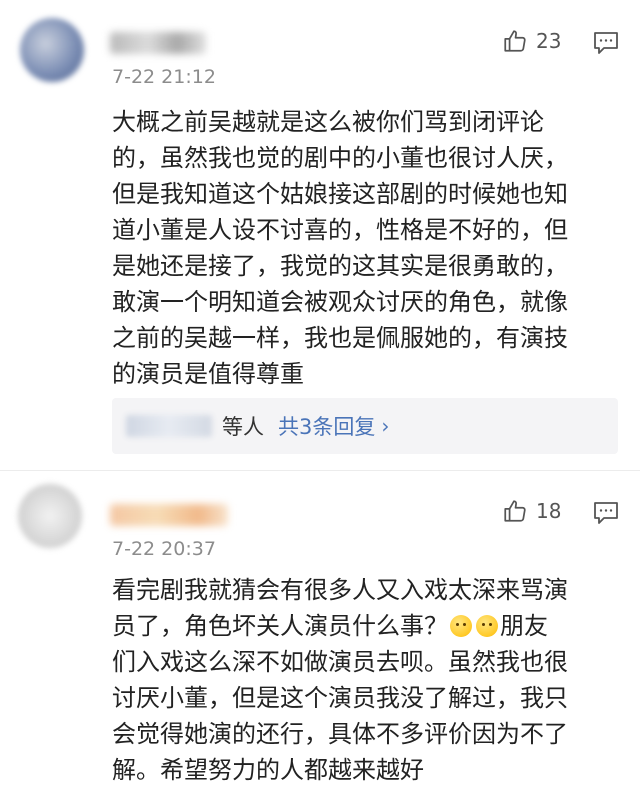 This screenshot has width=640, height=788. What do you see at coordinates (549, 511) in the screenshot?
I see `like-count: 18` at bounding box center [549, 511].